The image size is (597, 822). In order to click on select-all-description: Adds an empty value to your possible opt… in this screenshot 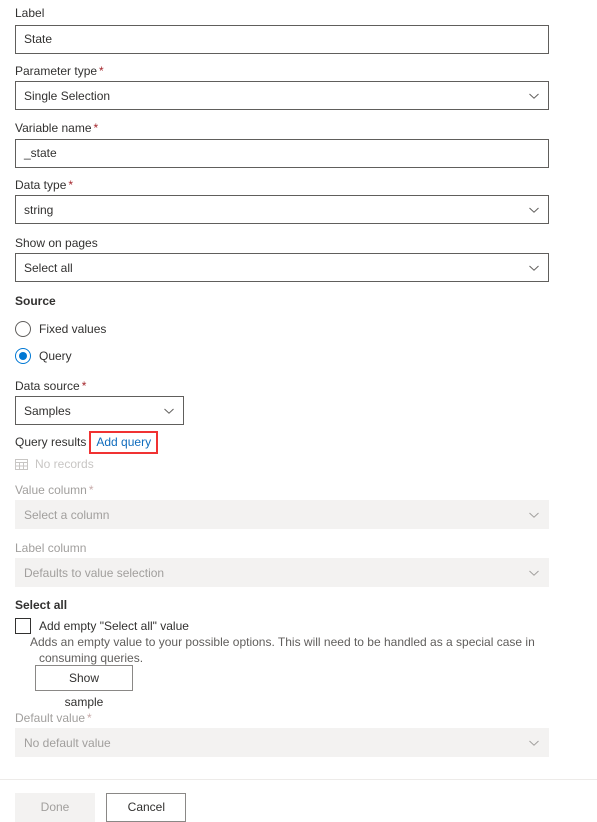, I will do `click(282, 650)`.